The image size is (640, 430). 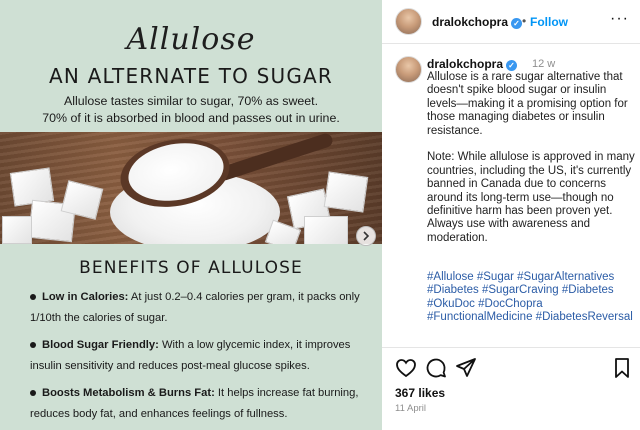 I want to click on caption-username-text: dralokchopra, so click(x=465, y=64).